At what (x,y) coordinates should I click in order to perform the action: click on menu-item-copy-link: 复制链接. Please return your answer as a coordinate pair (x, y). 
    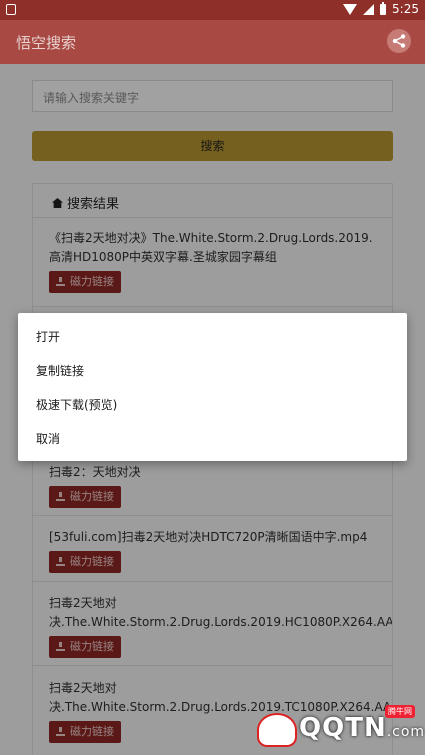
    Looking at the image, I should click on (212, 370).